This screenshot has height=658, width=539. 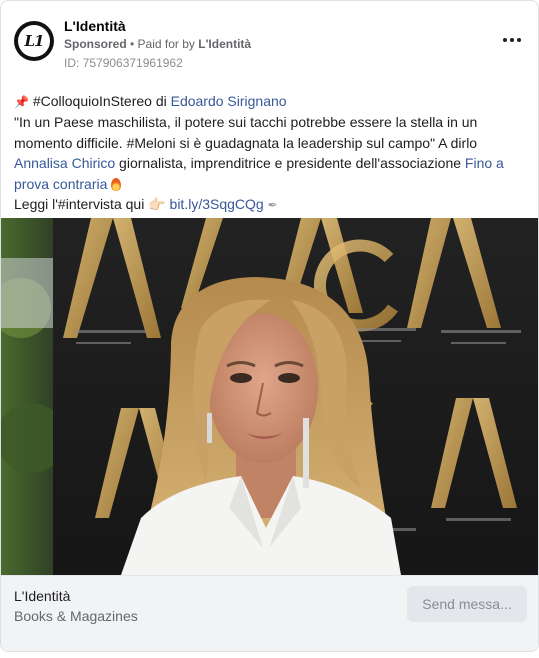 What do you see at coordinates (64, 163) in the screenshot?
I see `person-link: Annalisa Chirico` at bounding box center [64, 163].